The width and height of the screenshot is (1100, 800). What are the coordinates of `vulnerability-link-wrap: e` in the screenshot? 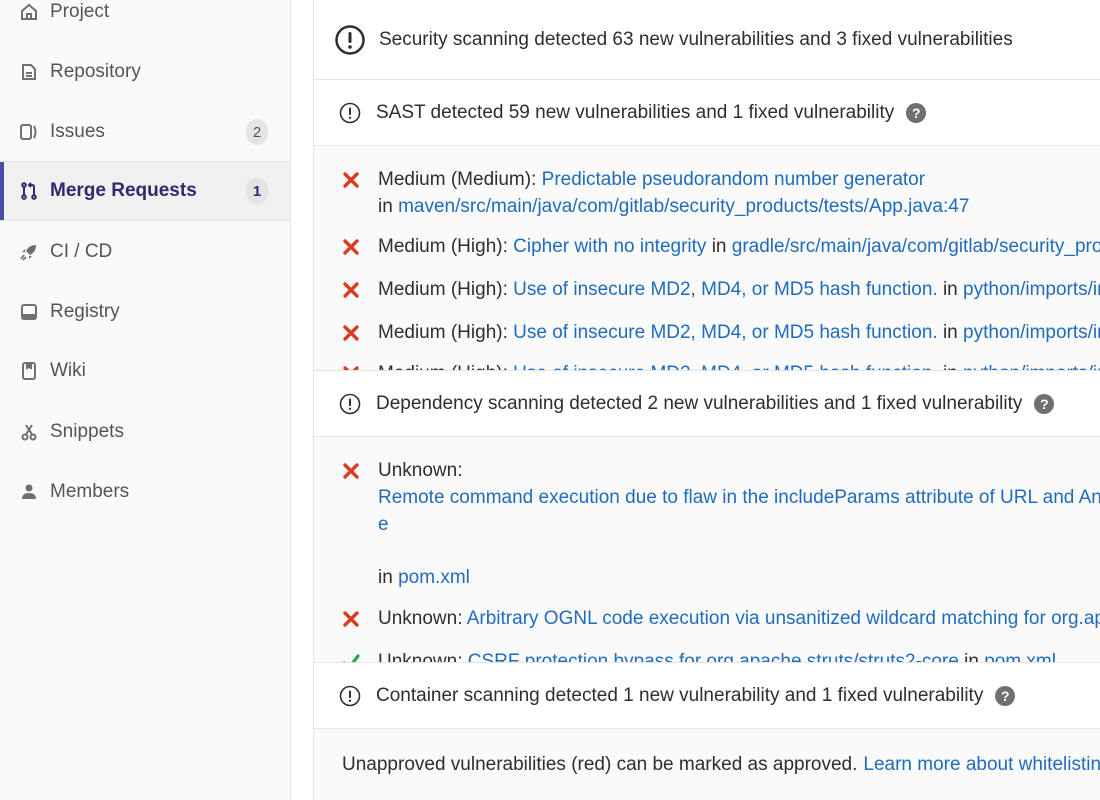 It's located at (383, 524).